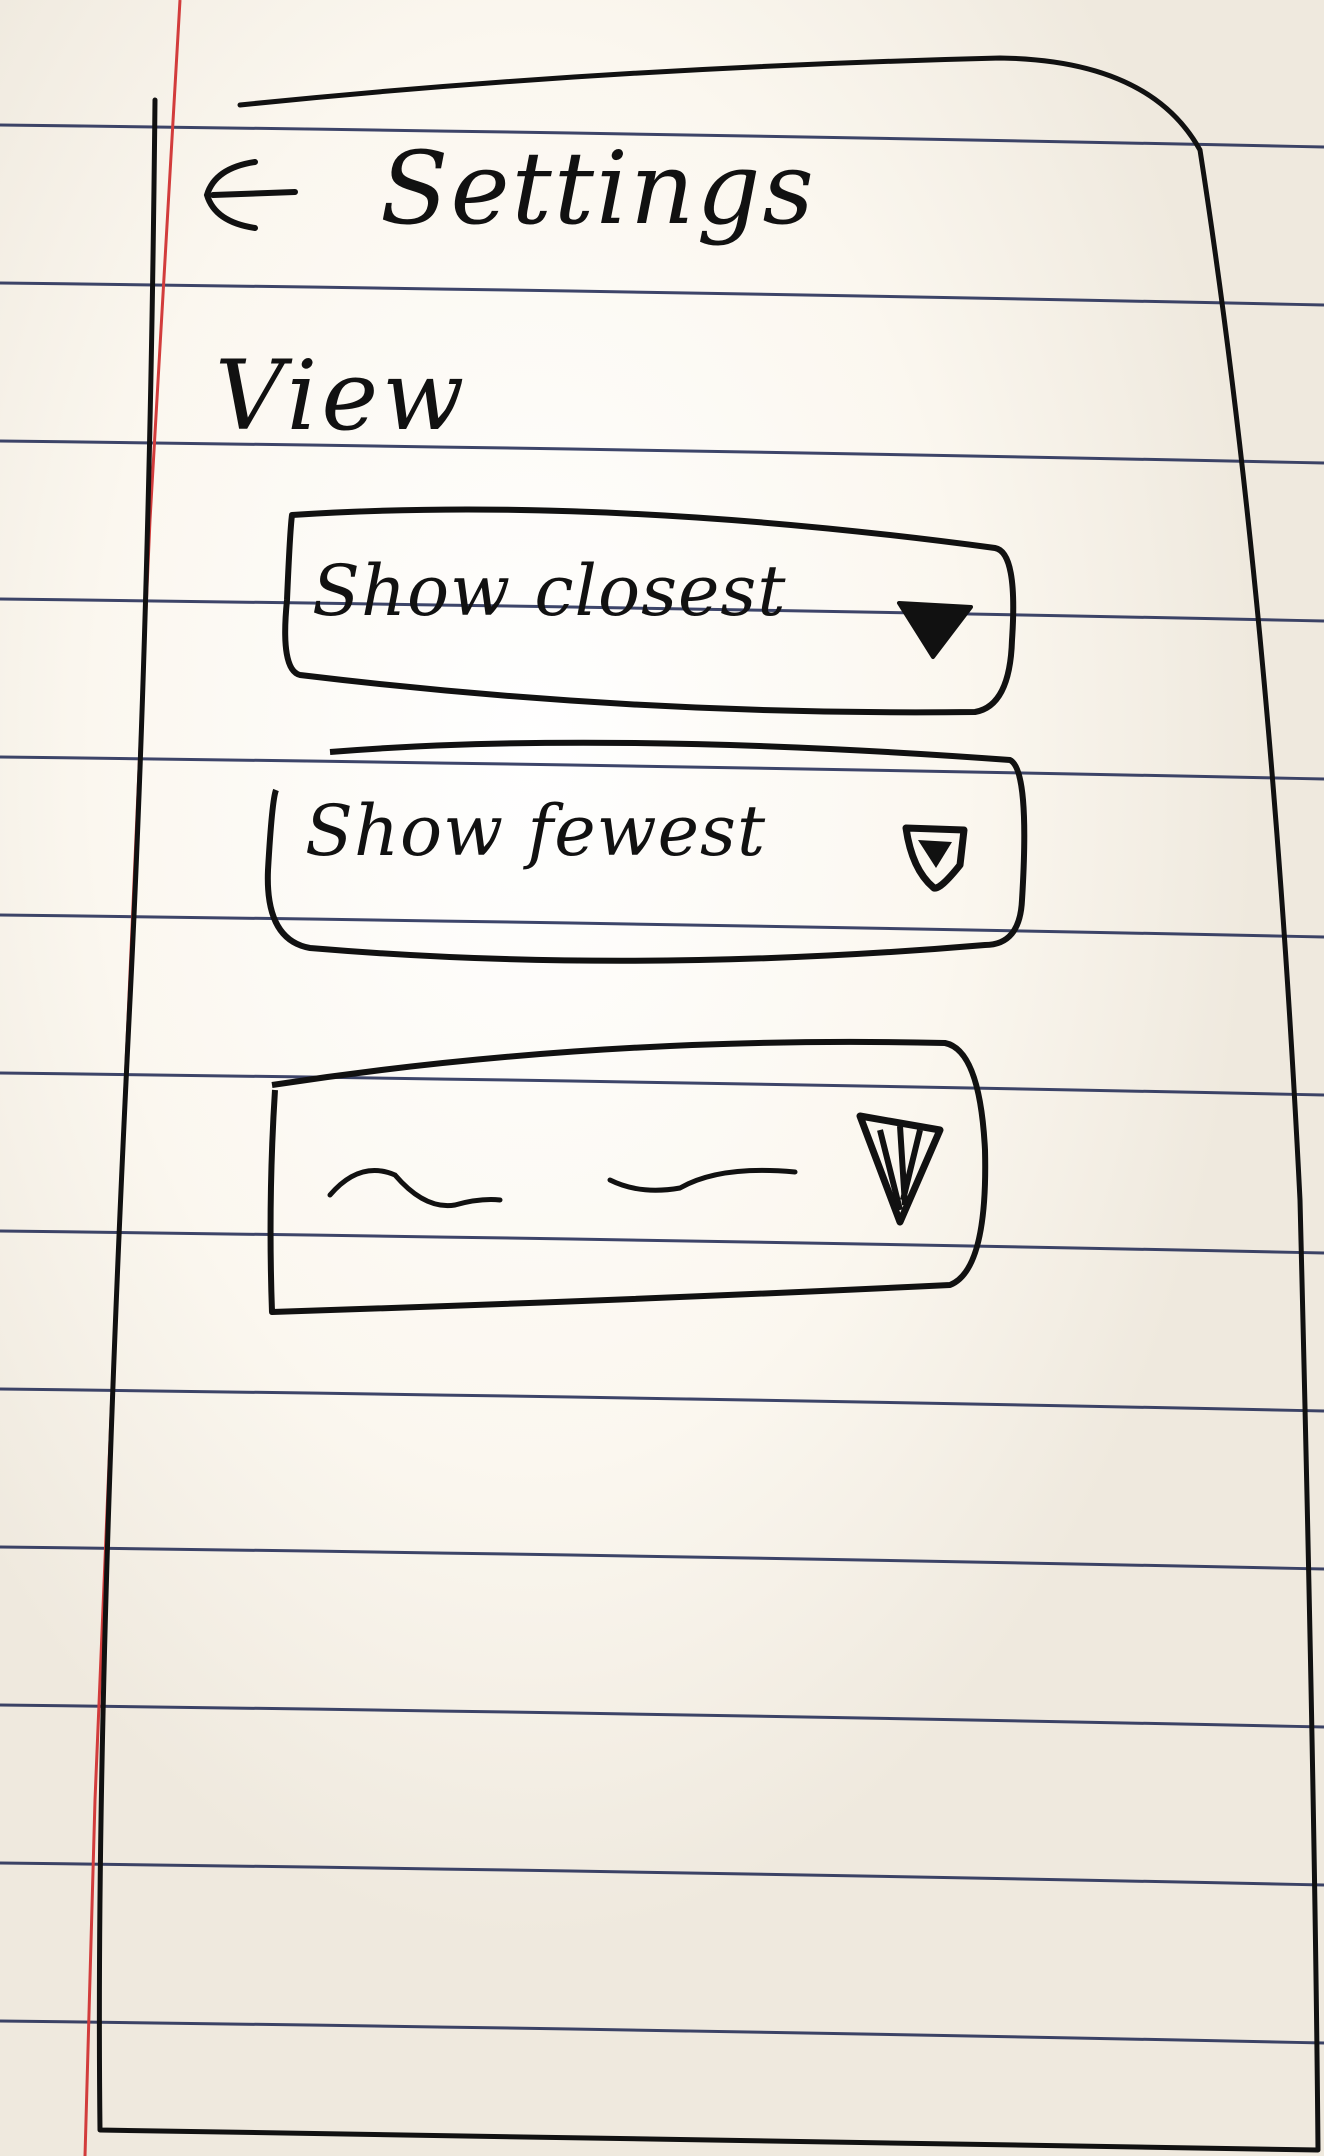 The height and width of the screenshot is (2156, 1324). What do you see at coordinates (536, 831) in the screenshot?
I see `dropdown-2-value: Show fewest` at bounding box center [536, 831].